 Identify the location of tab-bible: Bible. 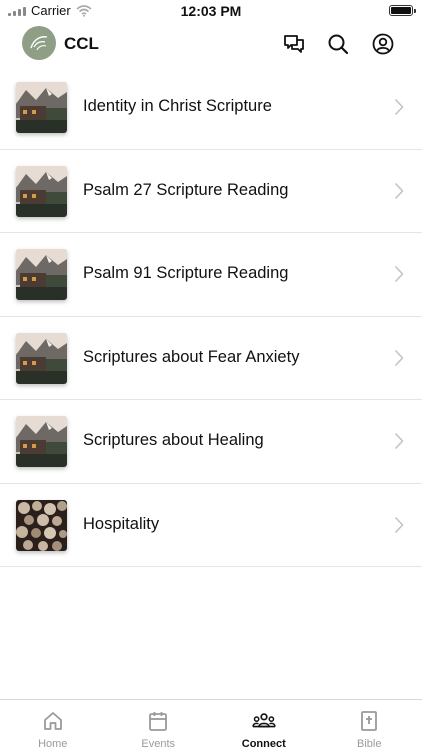
(369, 725).